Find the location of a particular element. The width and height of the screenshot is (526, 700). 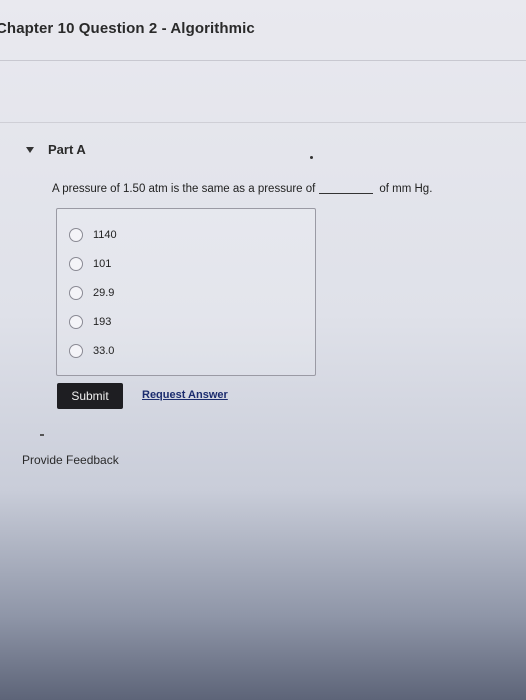

submit-button: Submit is located at coordinates (90, 396).